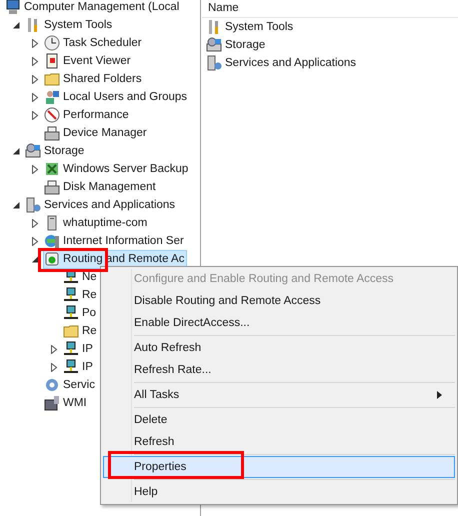  Describe the element at coordinates (279, 301) in the screenshot. I see `menu-item: Disable Routing and Remote Access` at that location.